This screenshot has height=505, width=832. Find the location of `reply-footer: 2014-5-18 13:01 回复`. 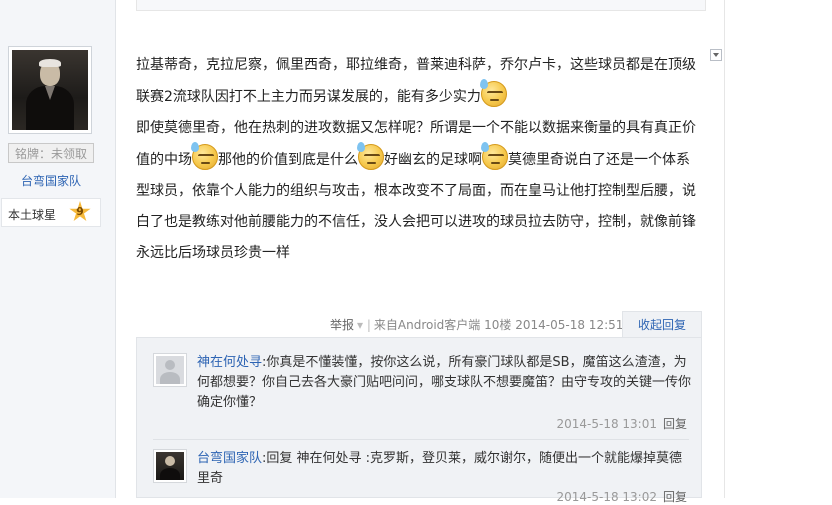

reply-footer: 2014-5-18 13:01 回复 is located at coordinates (621, 423).